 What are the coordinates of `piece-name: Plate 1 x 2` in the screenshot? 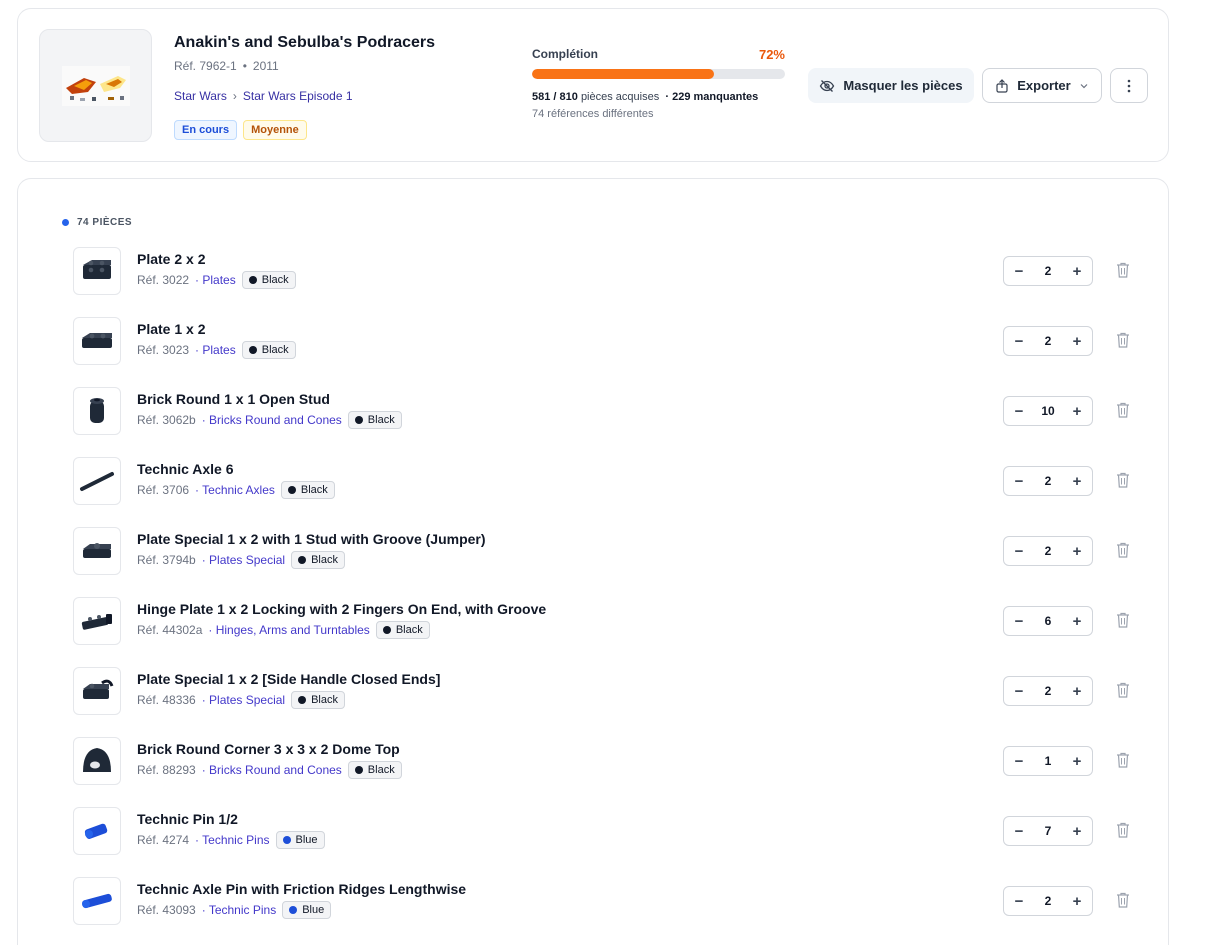 It's located at (171, 329).